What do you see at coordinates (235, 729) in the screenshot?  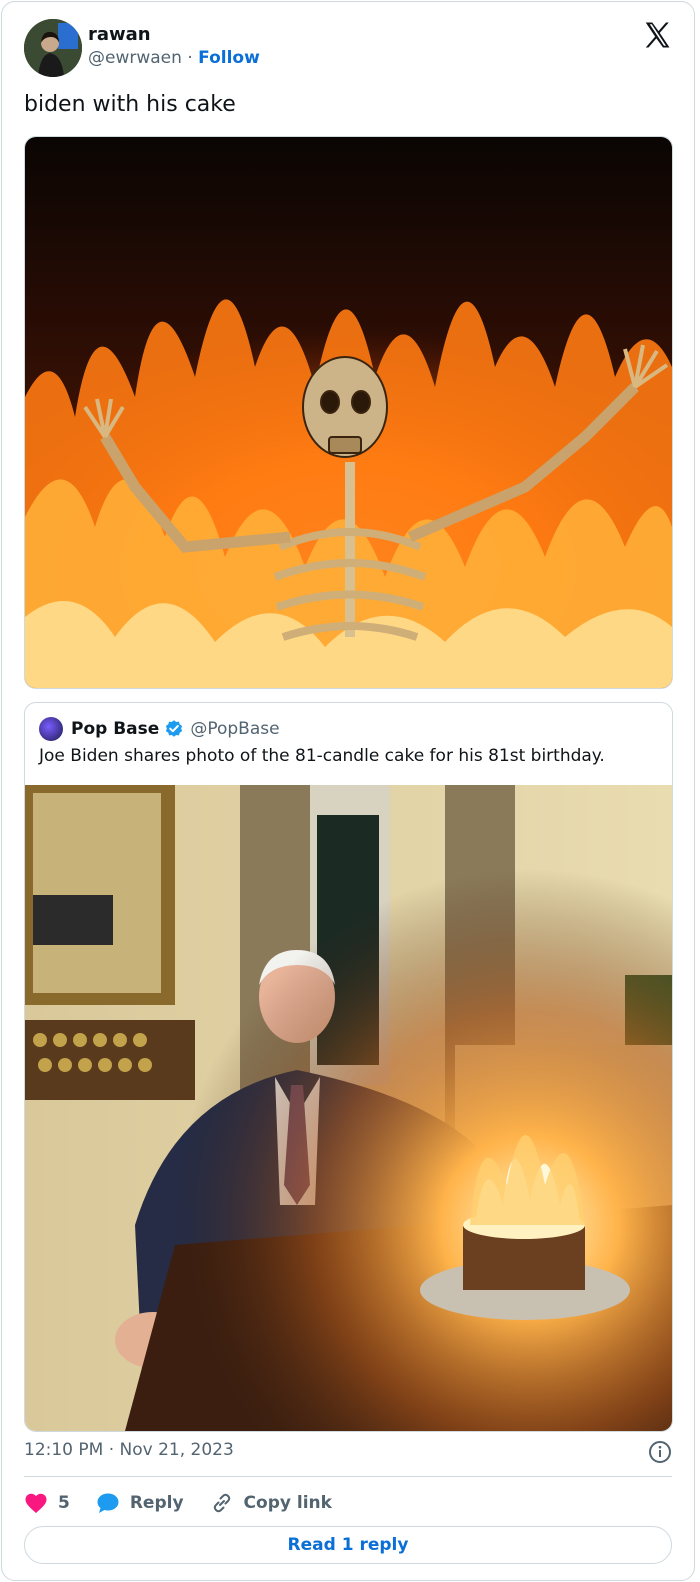 I see `quoted-author-handle: @PopBase` at bounding box center [235, 729].